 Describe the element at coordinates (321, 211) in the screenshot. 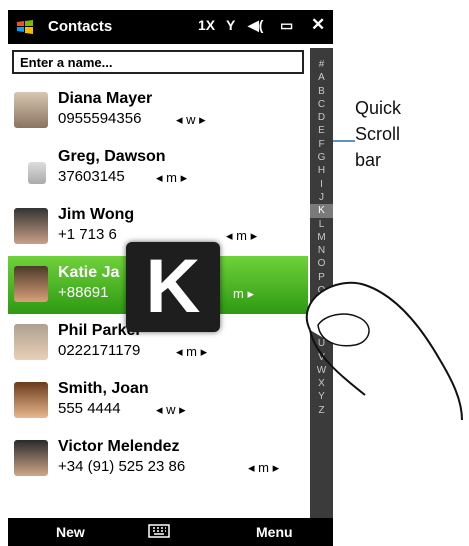

I see `scroll-letter-k: K` at that location.